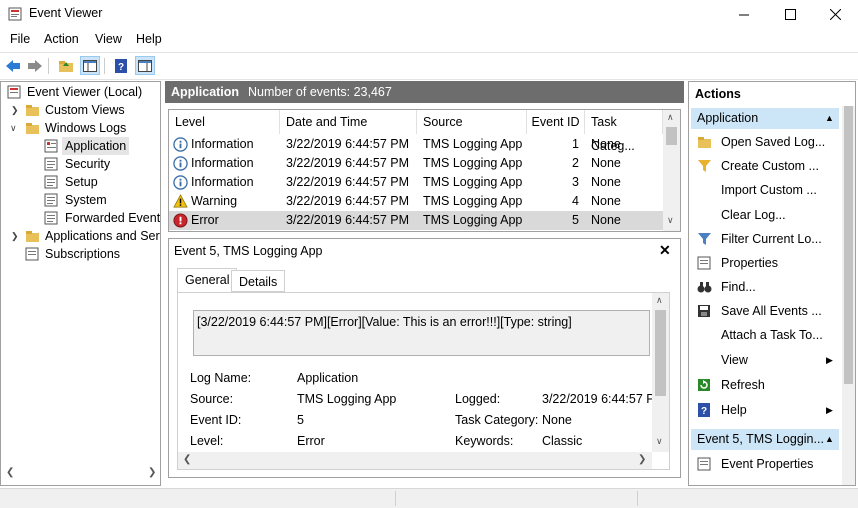 The height and width of the screenshot is (508, 858). I want to click on show-hide-action-pane-button, so click(145, 65).